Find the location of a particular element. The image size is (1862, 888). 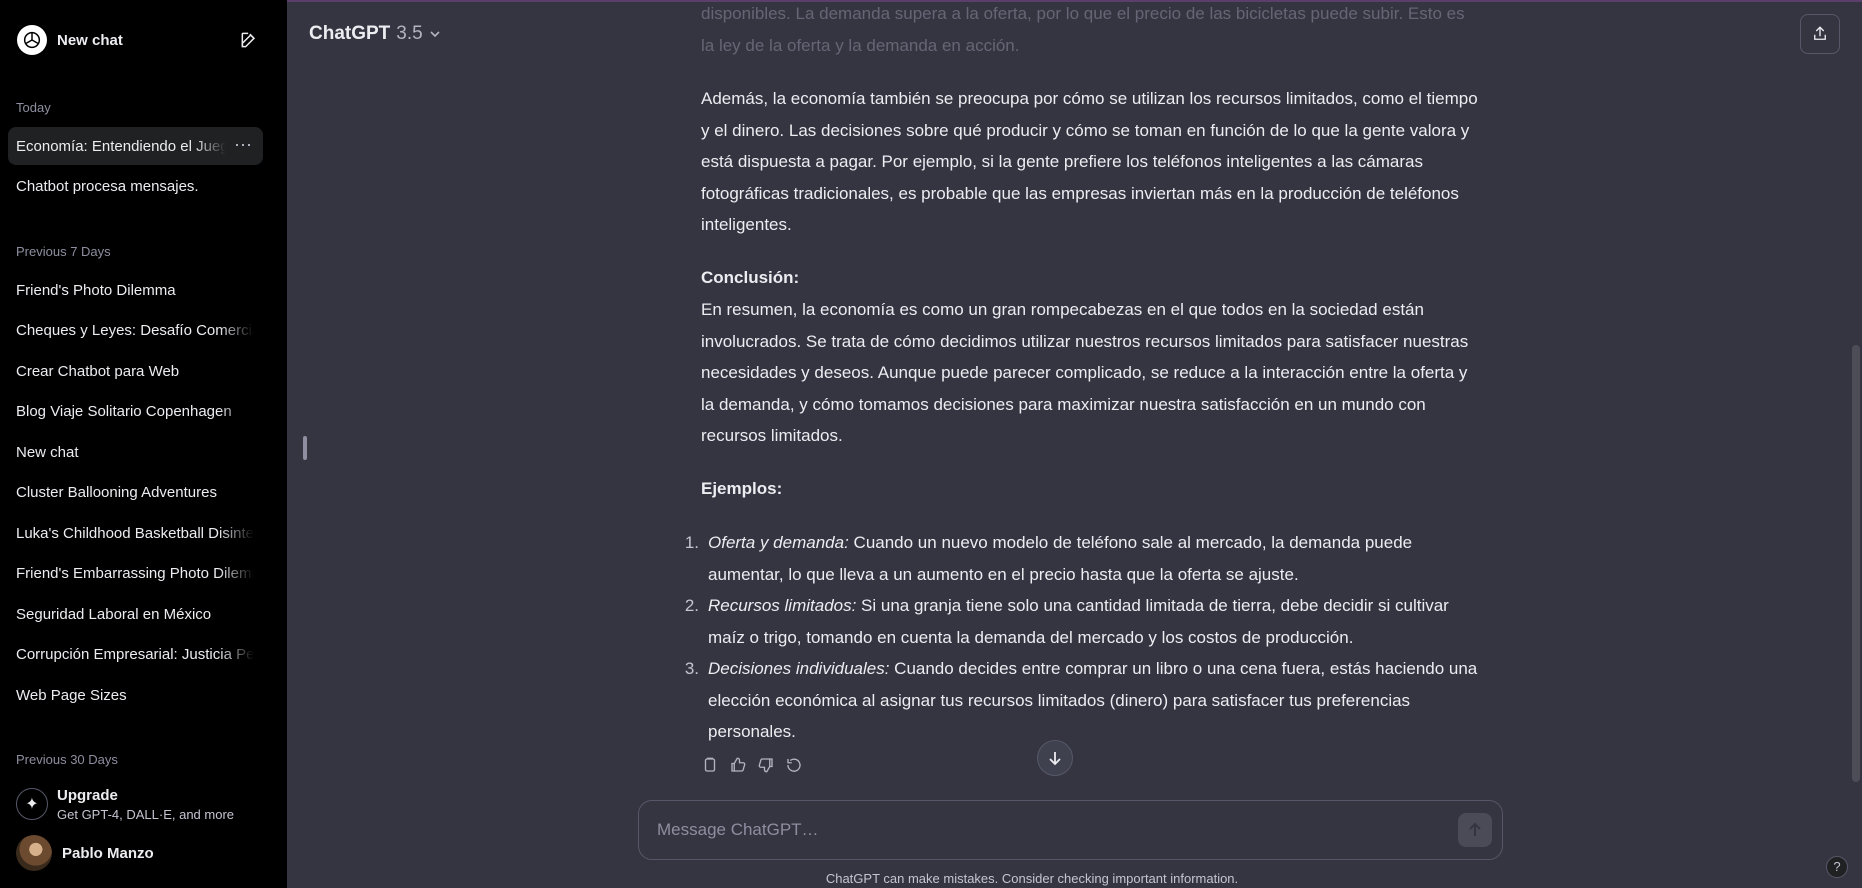

list-term: Recursos limitados: is located at coordinates (782, 605).